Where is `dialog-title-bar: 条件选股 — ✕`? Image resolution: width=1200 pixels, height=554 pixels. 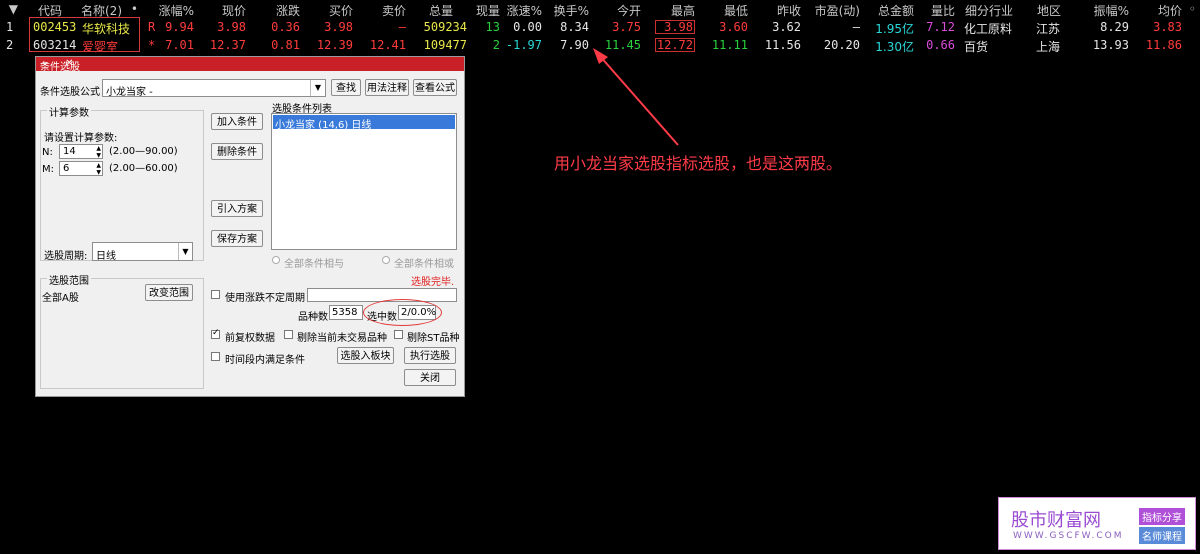 dialog-title-bar: 条件选股 — ✕ is located at coordinates (250, 65).